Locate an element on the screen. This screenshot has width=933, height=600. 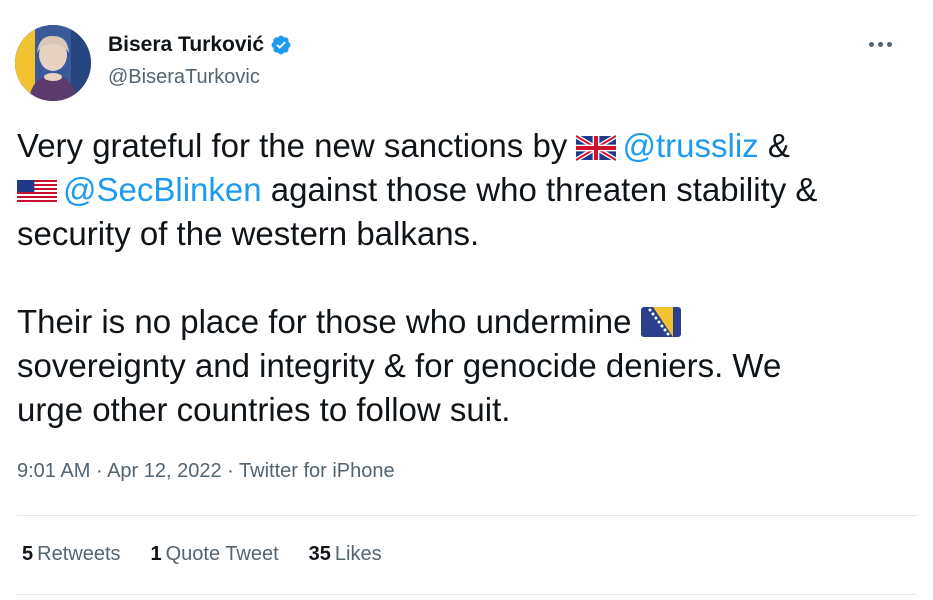
quote-tweets-stat: 1 Quote Tweet is located at coordinates (215, 554).